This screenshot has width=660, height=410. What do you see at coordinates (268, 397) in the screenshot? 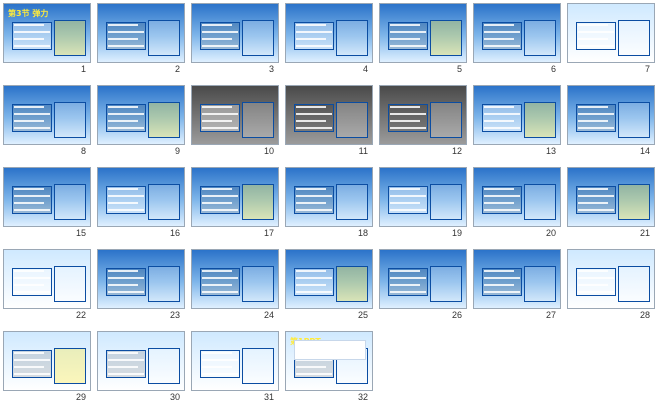
I see `slide-number: 31` at bounding box center [268, 397].